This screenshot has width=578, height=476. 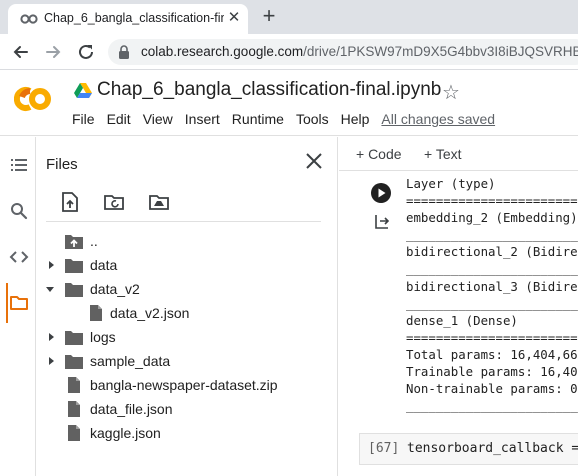 What do you see at coordinates (7, 303) in the screenshot?
I see `active-indicator` at bounding box center [7, 303].